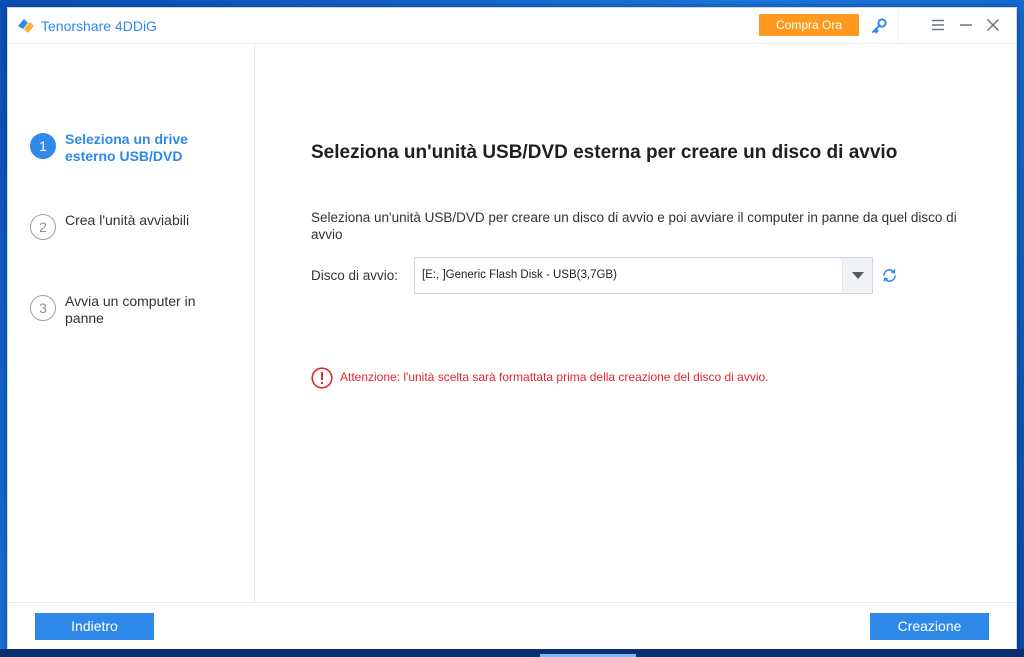  What do you see at coordinates (127, 220) in the screenshot?
I see `step-label: Crea l'unità avviabili` at bounding box center [127, 220].